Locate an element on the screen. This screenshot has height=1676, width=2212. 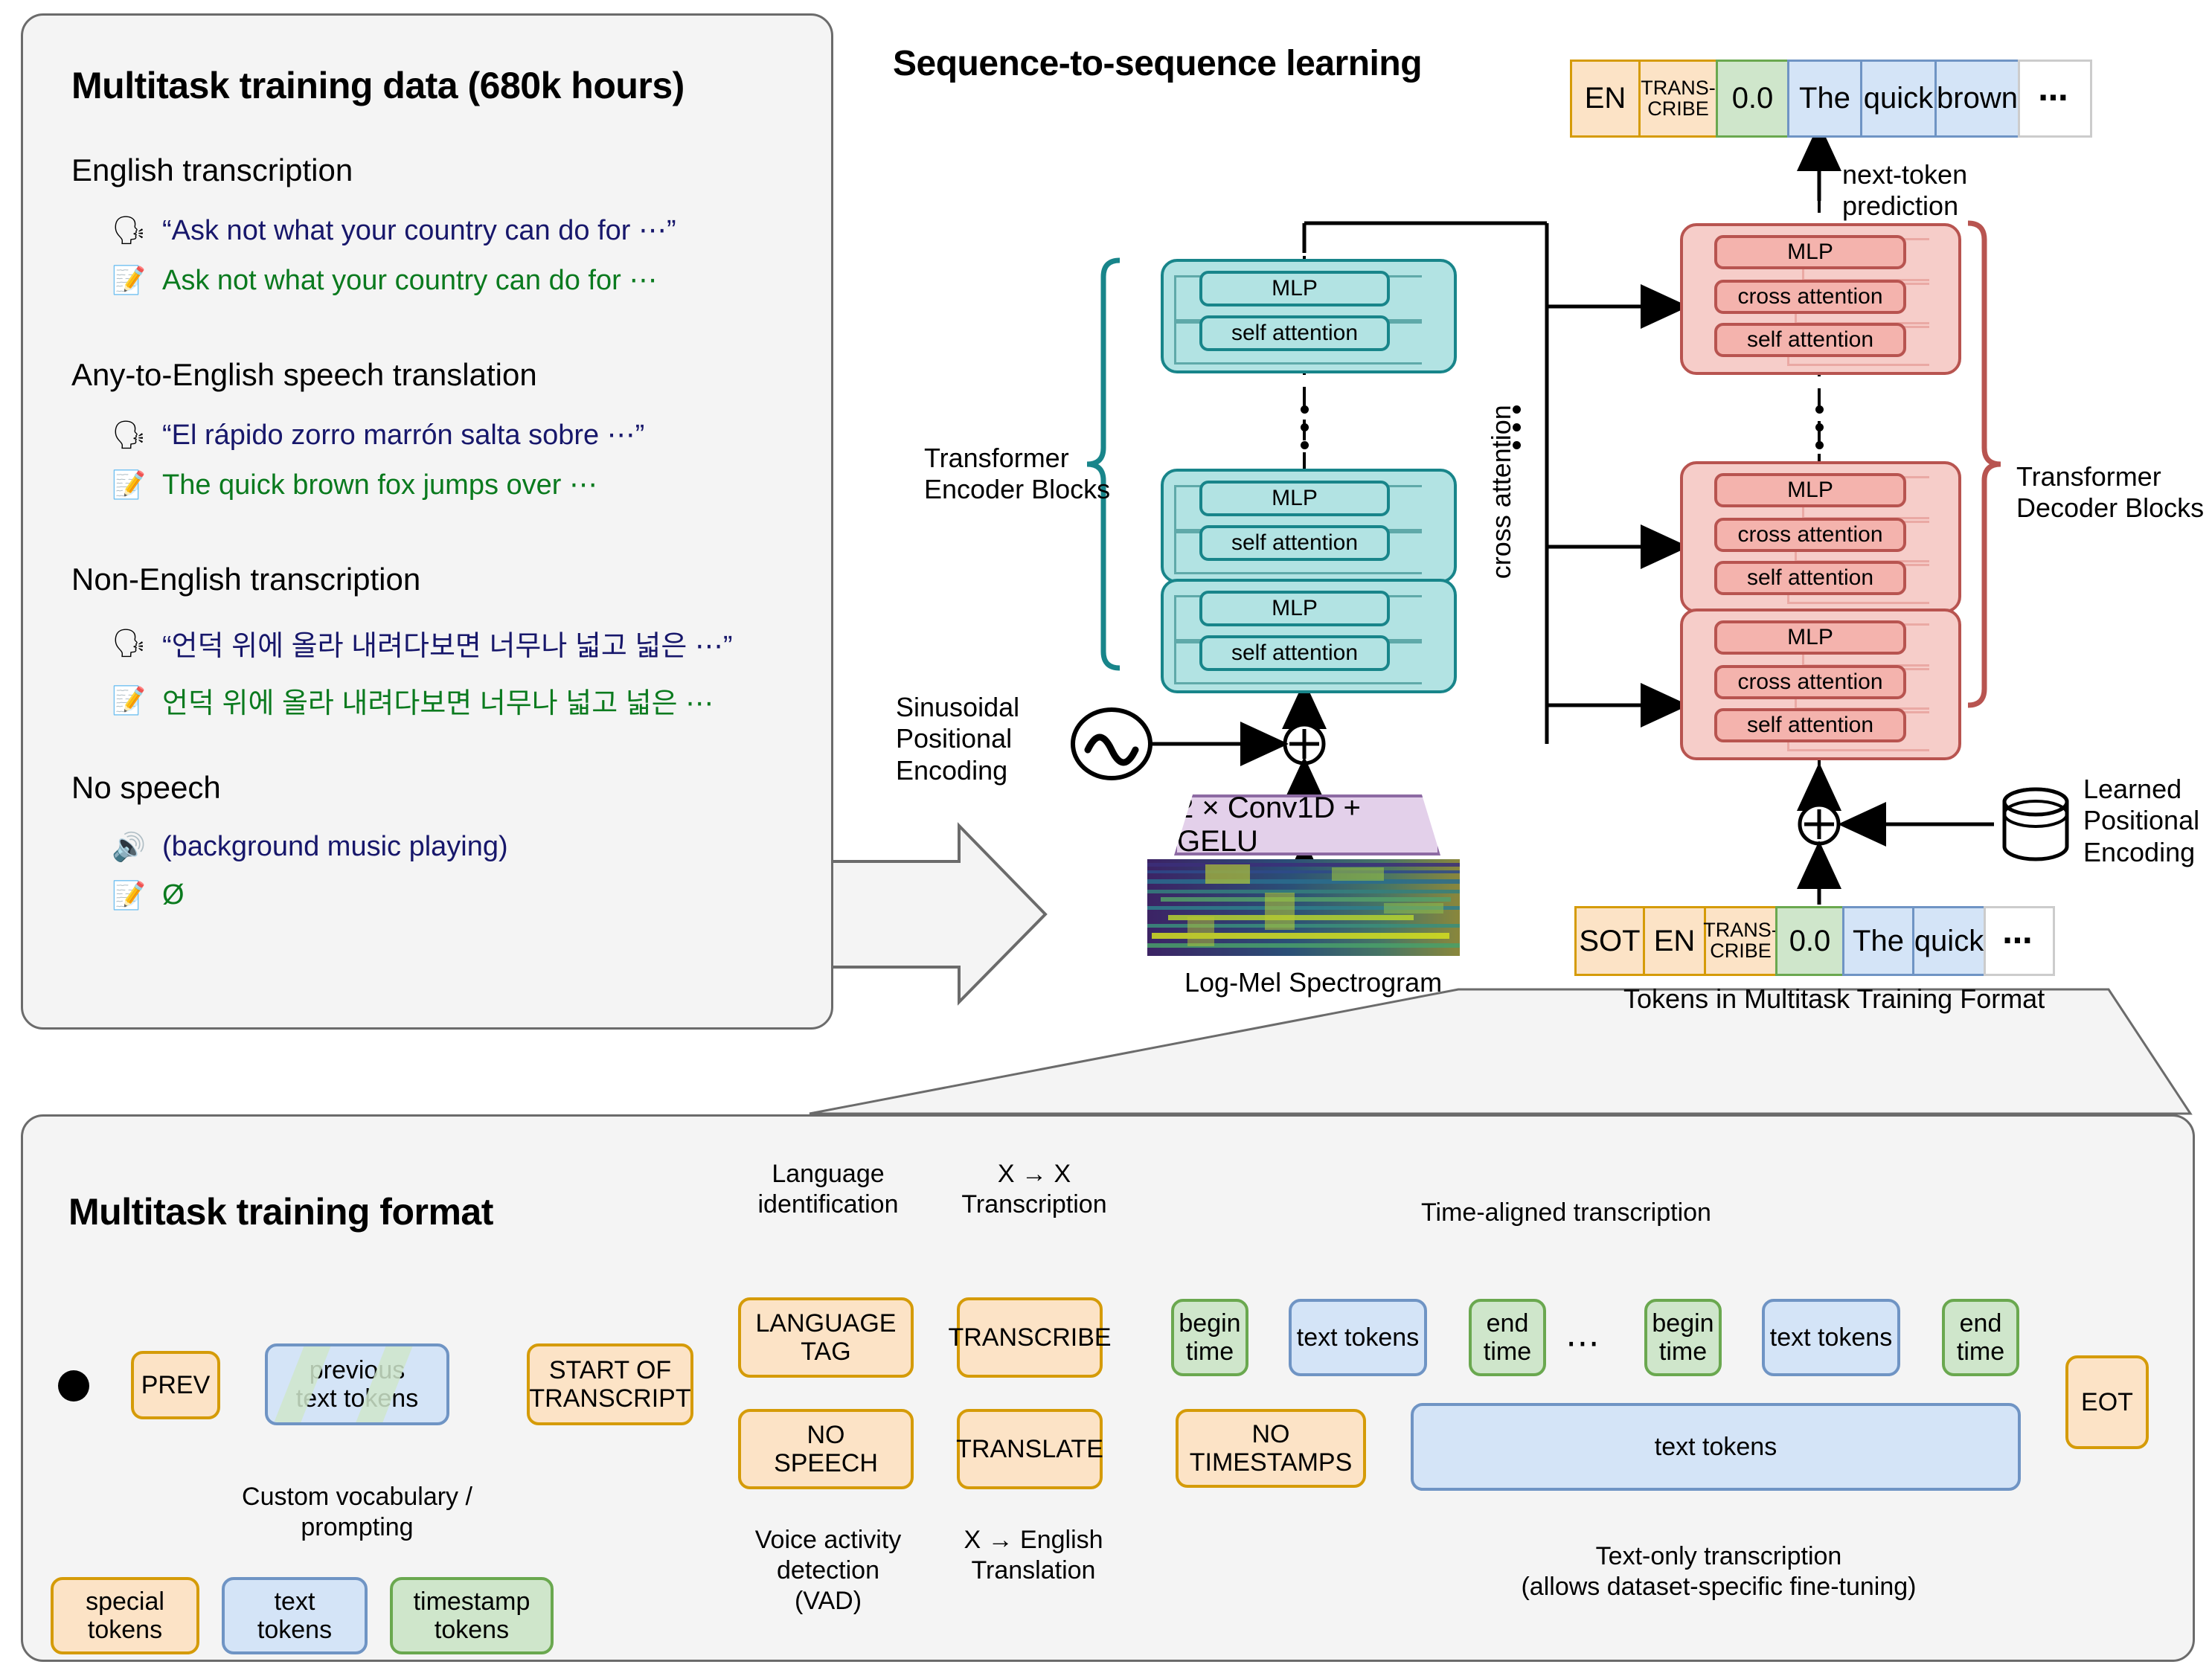
node-language-tag: LANGUAGE TAG is located at coordinates (826, 1337).